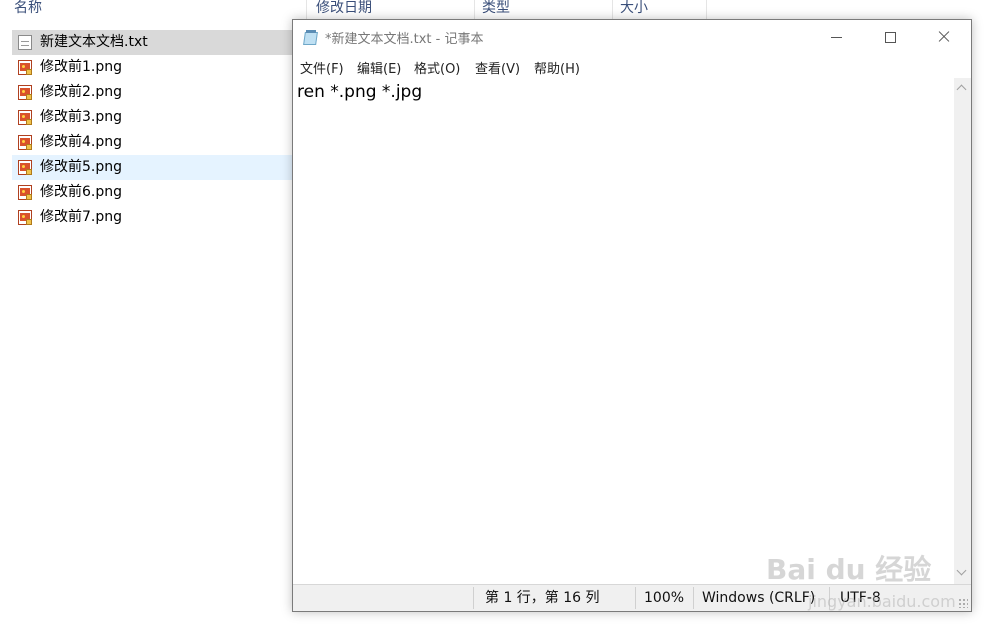 This screenshot has width=1000, height=637. What do you see at coordinates (379, 67) in the screenshot?
I see `menu-edit: 编辑(E)` at bounding box center [379, 67].